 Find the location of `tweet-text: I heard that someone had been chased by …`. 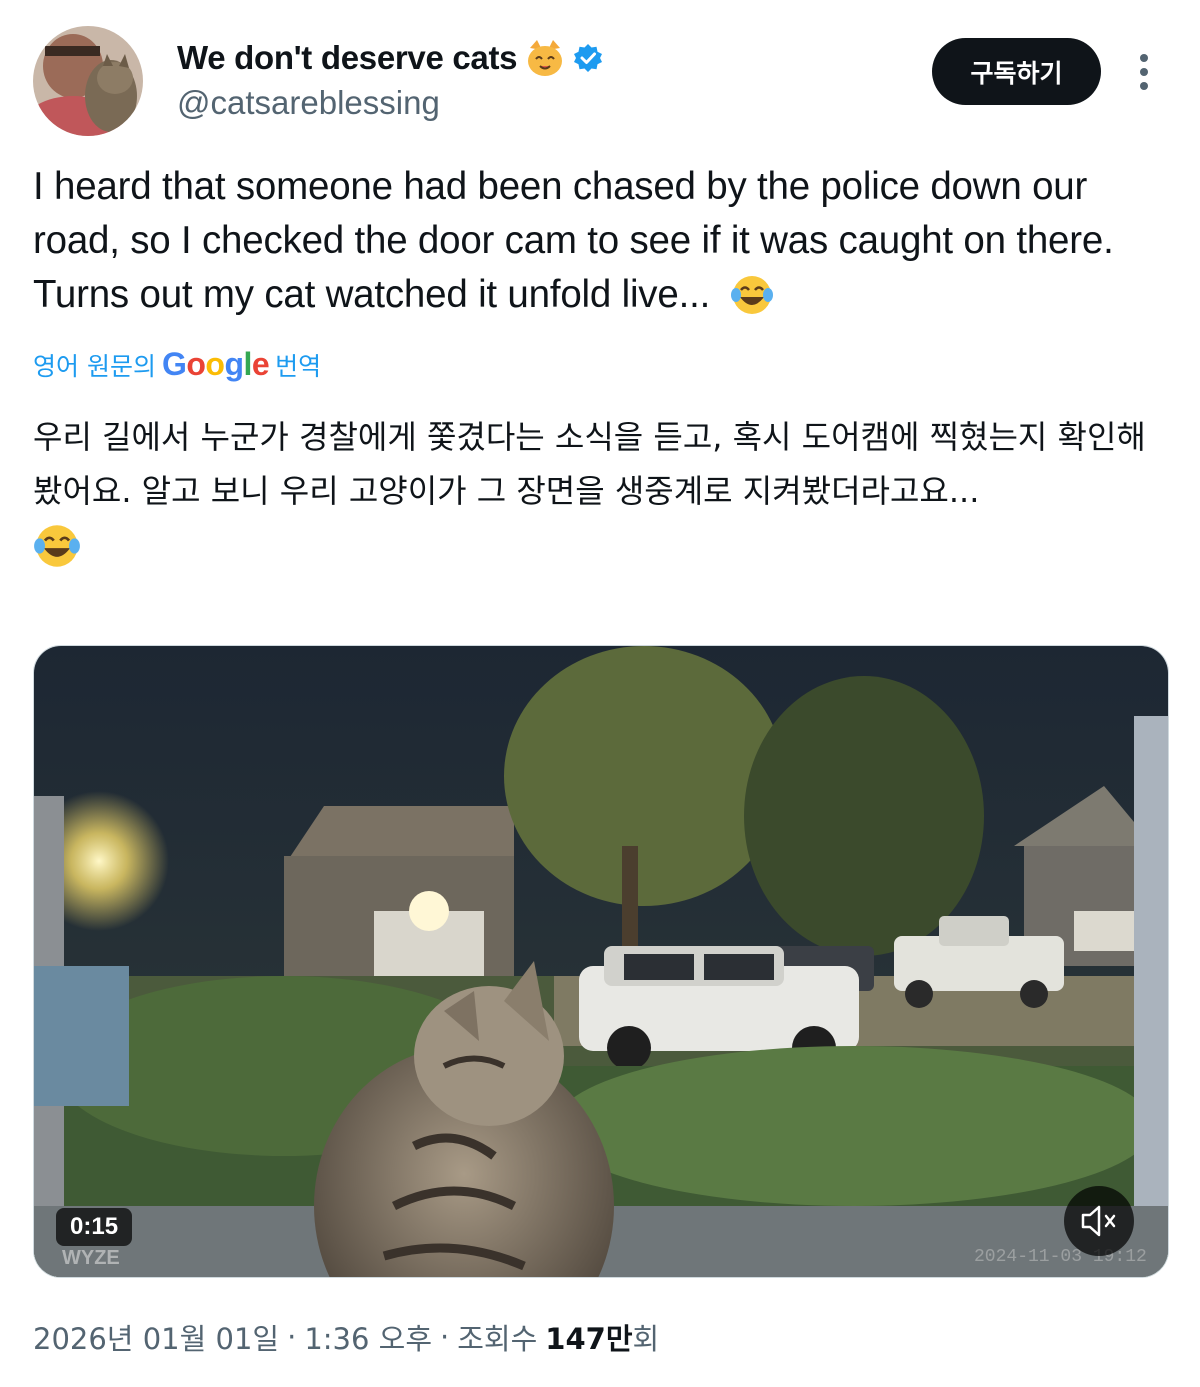

tweet-text: I heard that someone had been chased by … is located at coordinates (603, 241).